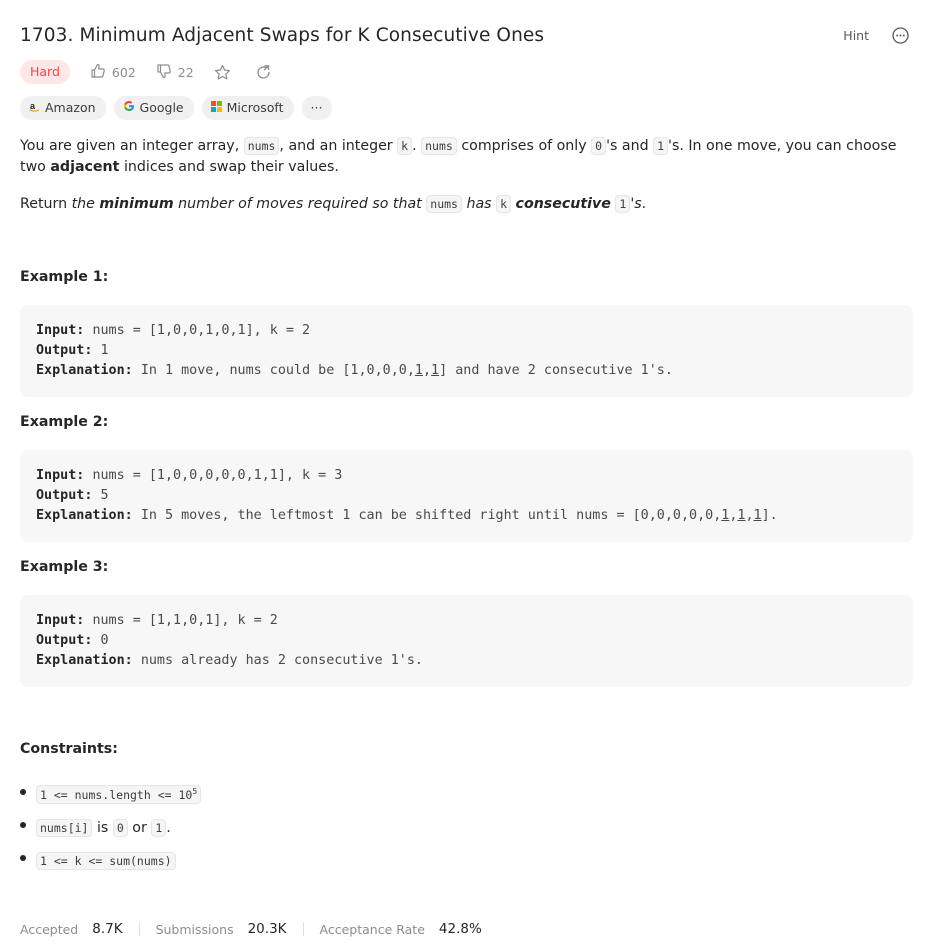 The image size is (933, 952). I want to click on constraint-code: 0, so click(120, 827).